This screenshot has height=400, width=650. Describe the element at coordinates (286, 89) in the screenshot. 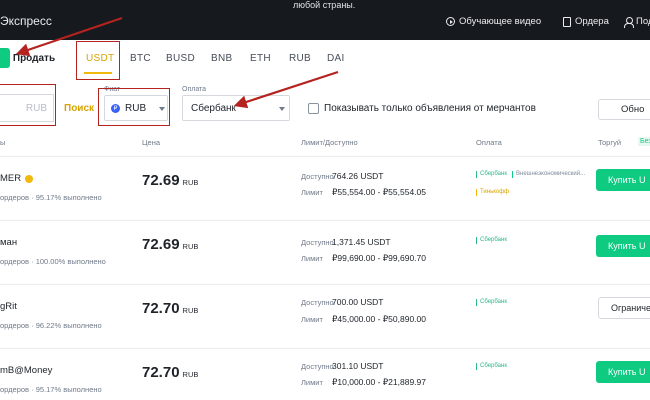

I see `arrow-to-payment` at that location.